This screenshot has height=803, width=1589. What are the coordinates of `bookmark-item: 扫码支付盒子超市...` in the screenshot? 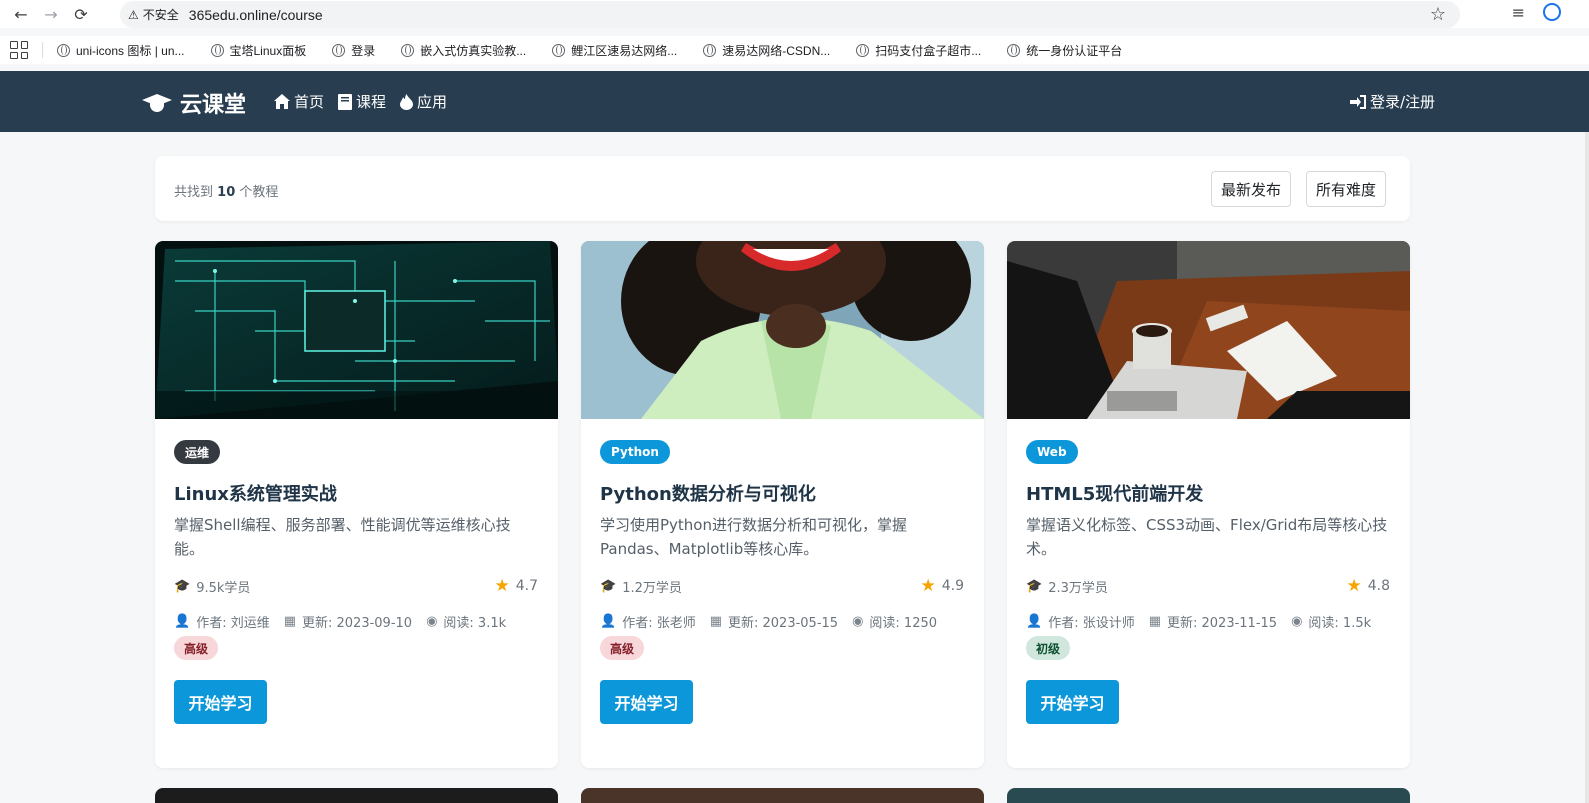 It's located at (918, 50).